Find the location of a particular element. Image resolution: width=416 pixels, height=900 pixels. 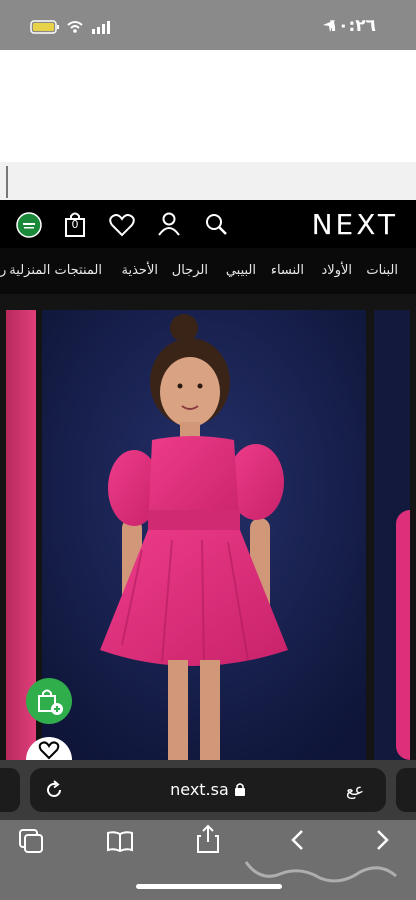

nav-item-men: الرجال is located at coordinates (190, 270).